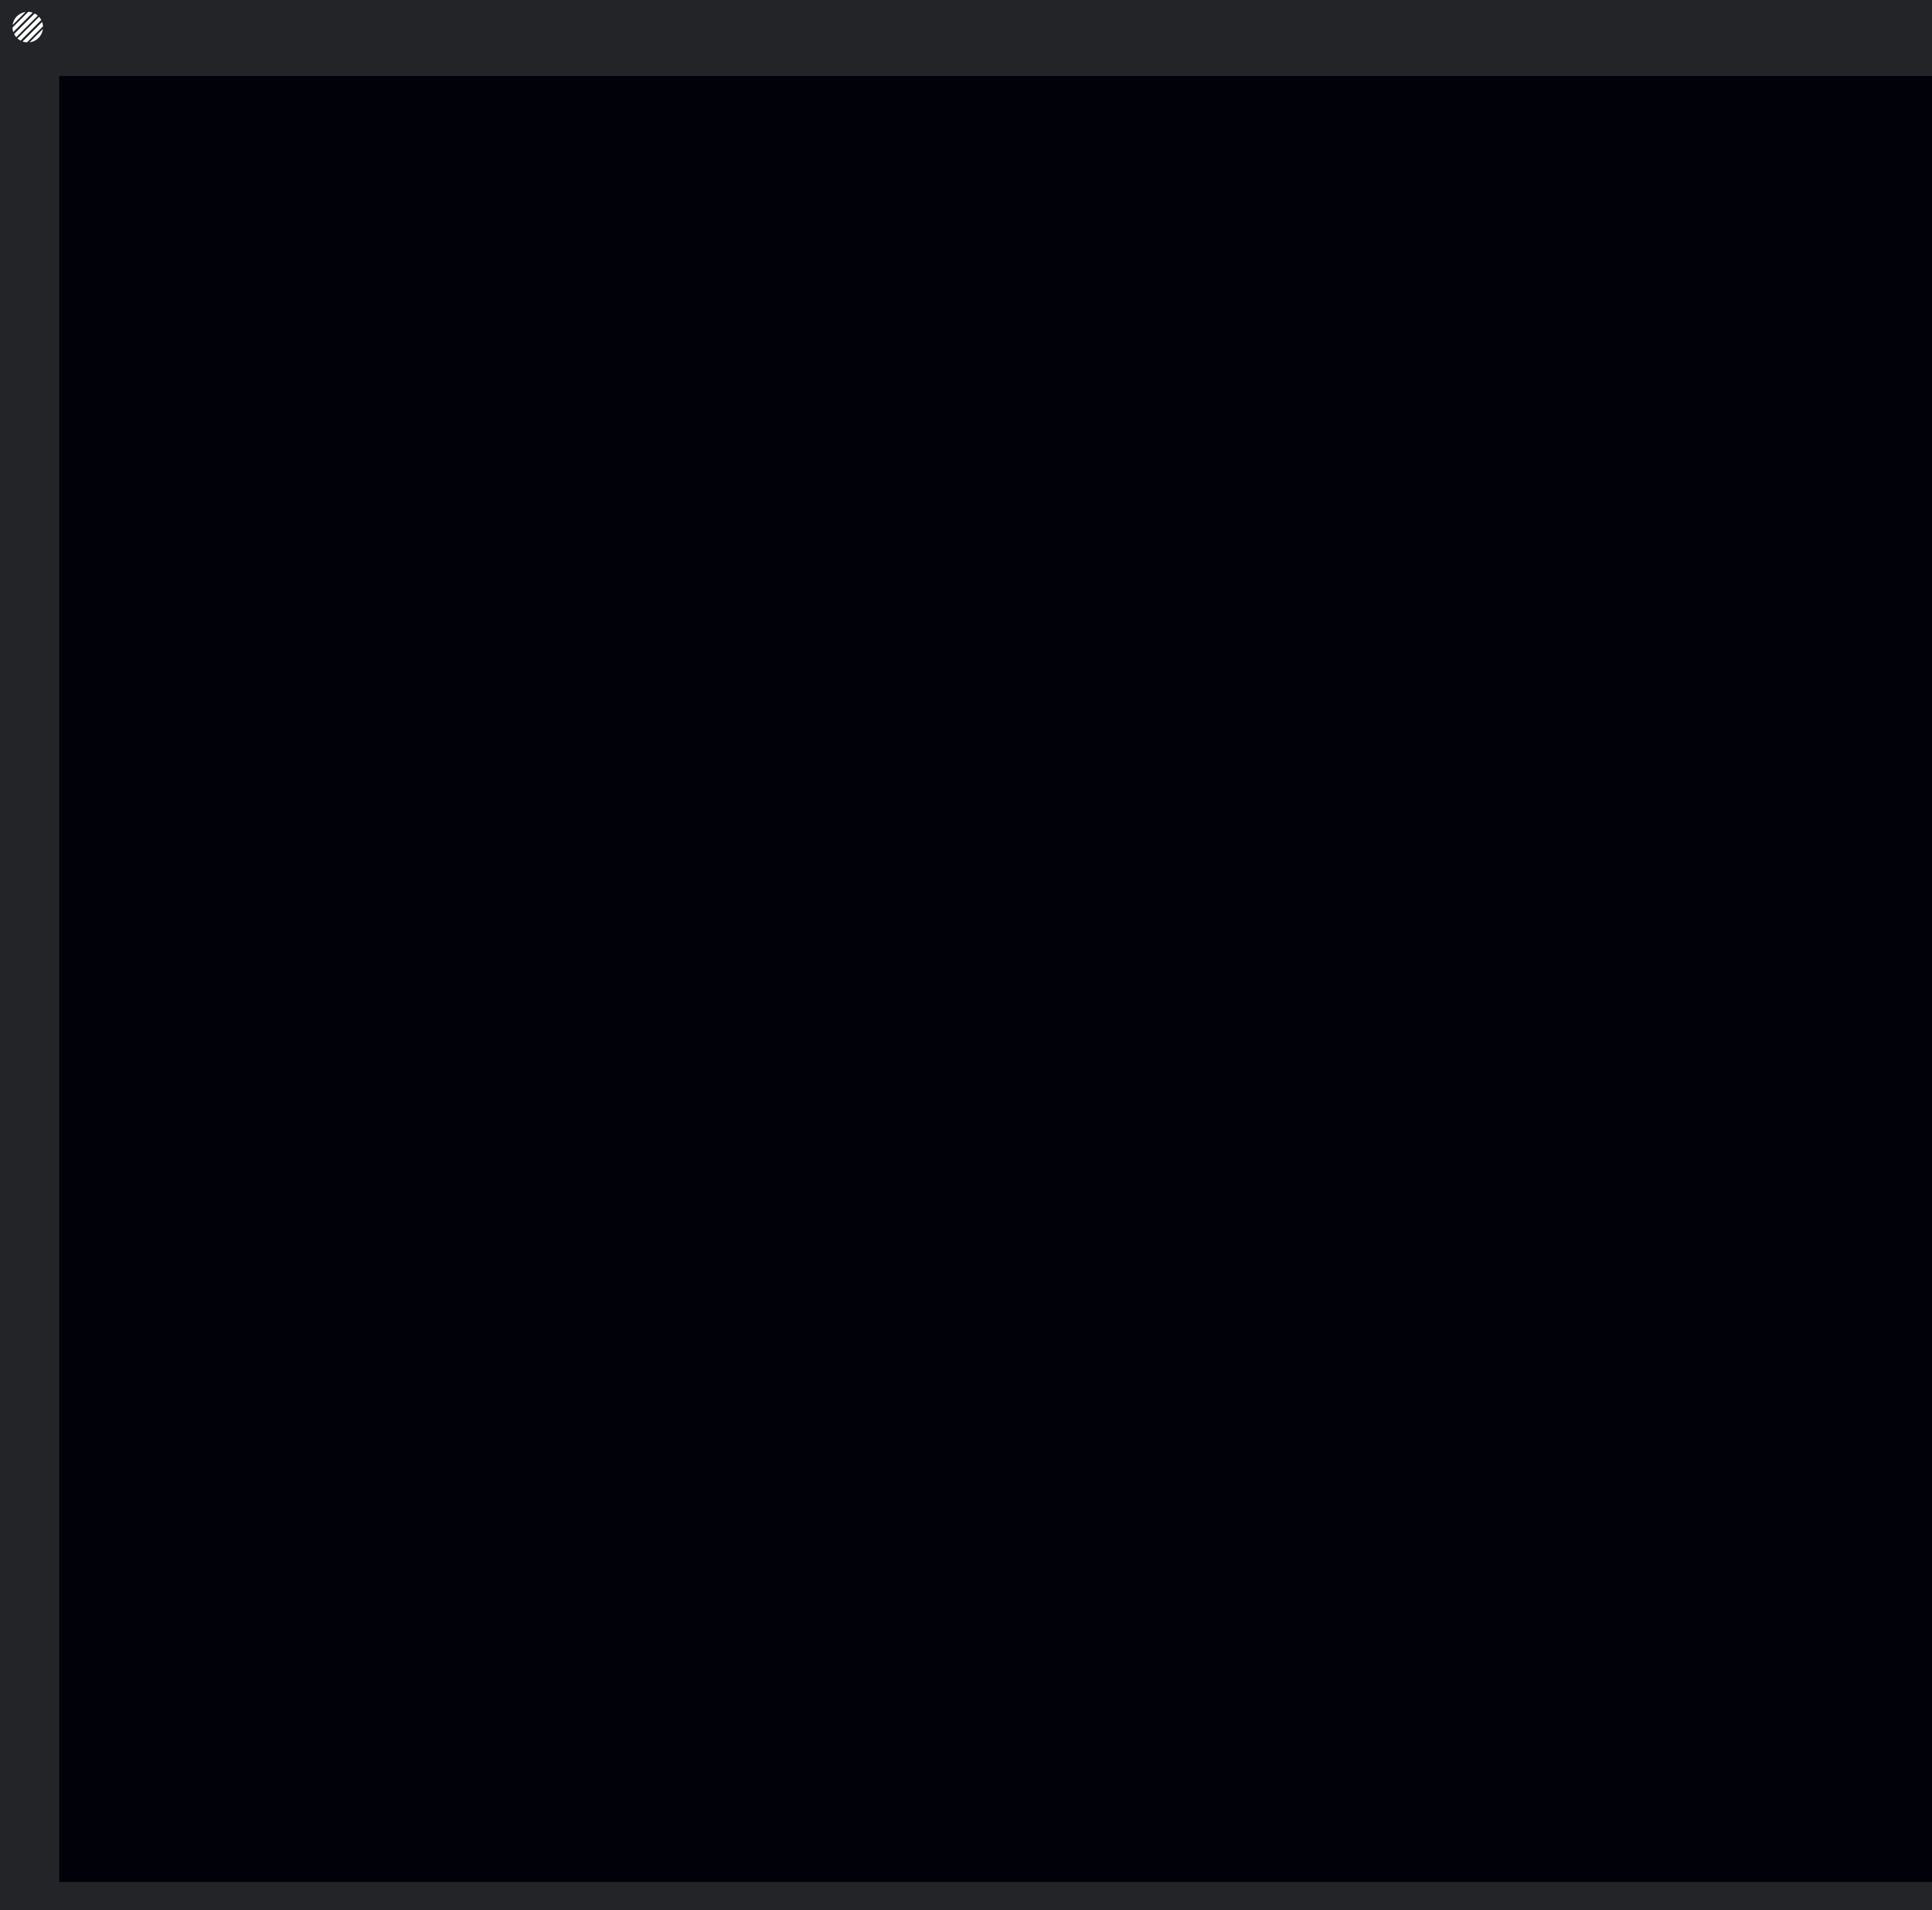 This screenshot has width=1932, height=1910. Describe the element at coordinates (966, 1897) in the screenshot. I see `footer-bar` at that location.